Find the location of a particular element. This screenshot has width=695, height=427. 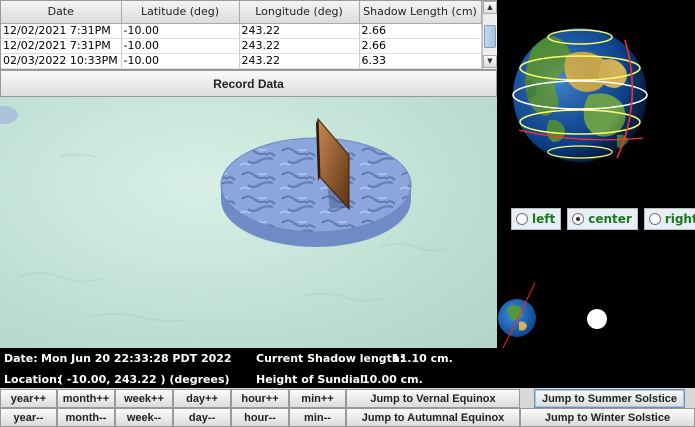

shadow-length-value: 11.10 cm. is located at coordinates (422, 358).